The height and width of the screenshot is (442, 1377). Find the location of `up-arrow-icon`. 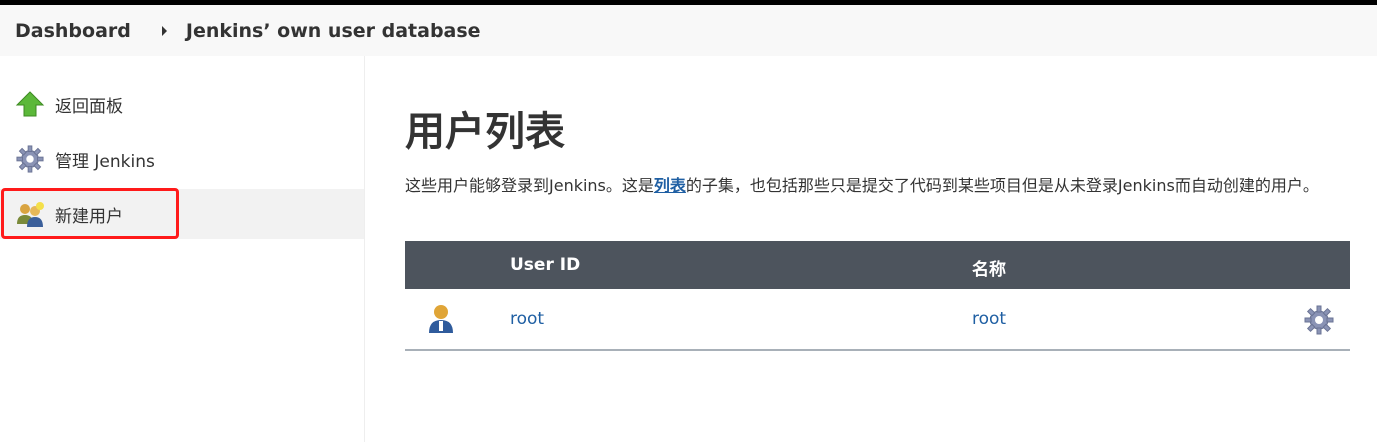

up-arrow-icon is located at coordinates (30, 104).